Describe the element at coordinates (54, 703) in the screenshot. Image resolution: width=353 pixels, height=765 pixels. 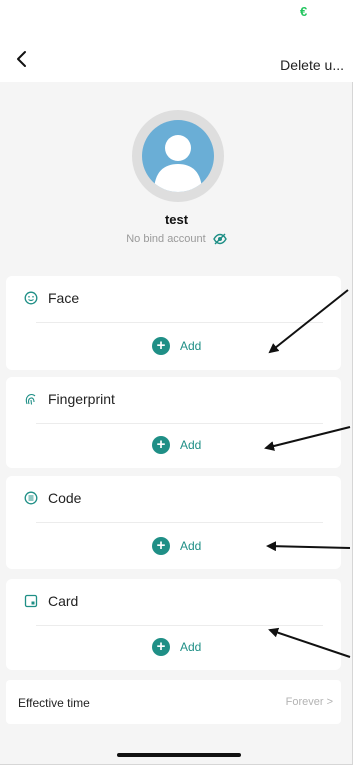
I see `effective-time-label: Effective time` at that location.